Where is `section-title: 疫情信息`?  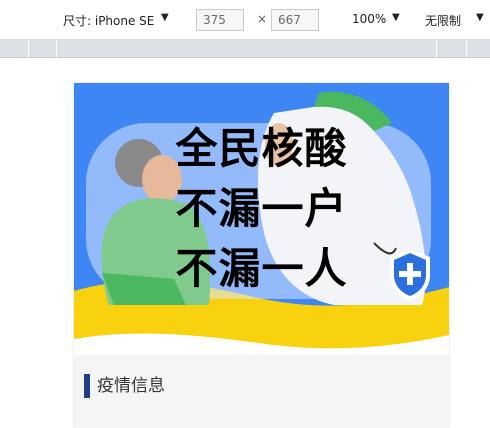
section-title: 疫情信息 is located at coordinates (131, 386).